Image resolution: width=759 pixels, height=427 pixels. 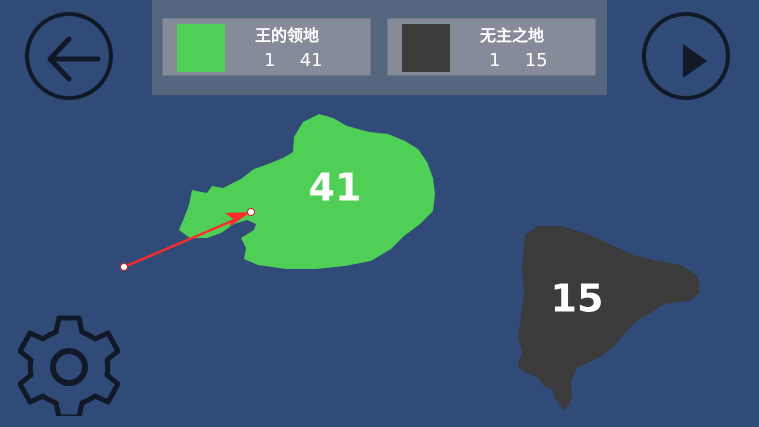 What do you see at coordinates (294, 61) in the screenshot?
I see `king-territory-stats: 1 41` at bounding box center [294, 61].